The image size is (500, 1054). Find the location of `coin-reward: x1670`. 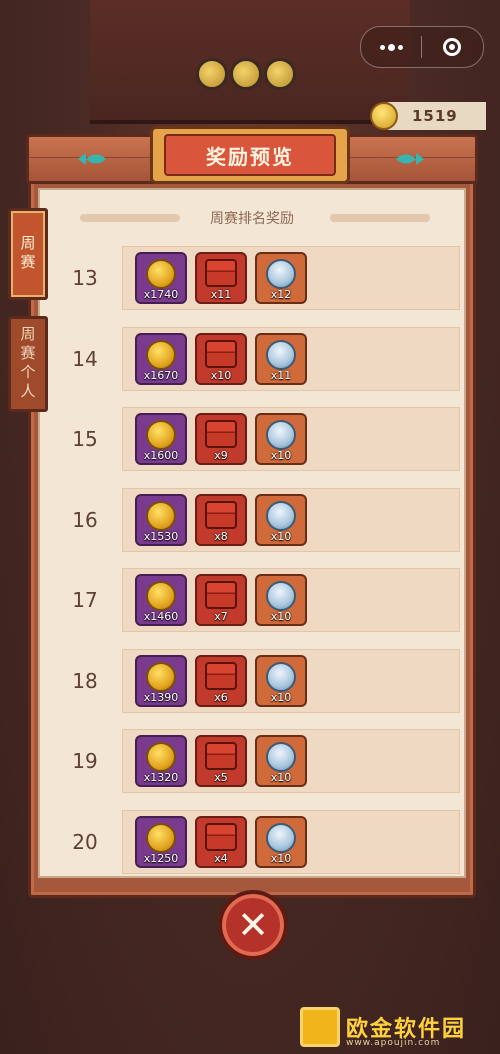

coin-reward: x1670 is located at coordinates (161, 359).